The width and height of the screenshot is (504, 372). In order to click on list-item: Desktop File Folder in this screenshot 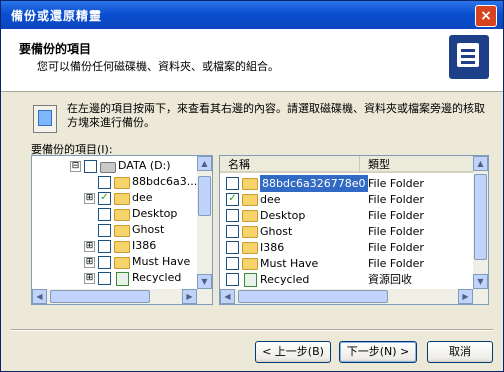, I will do `click(346, 215)`.